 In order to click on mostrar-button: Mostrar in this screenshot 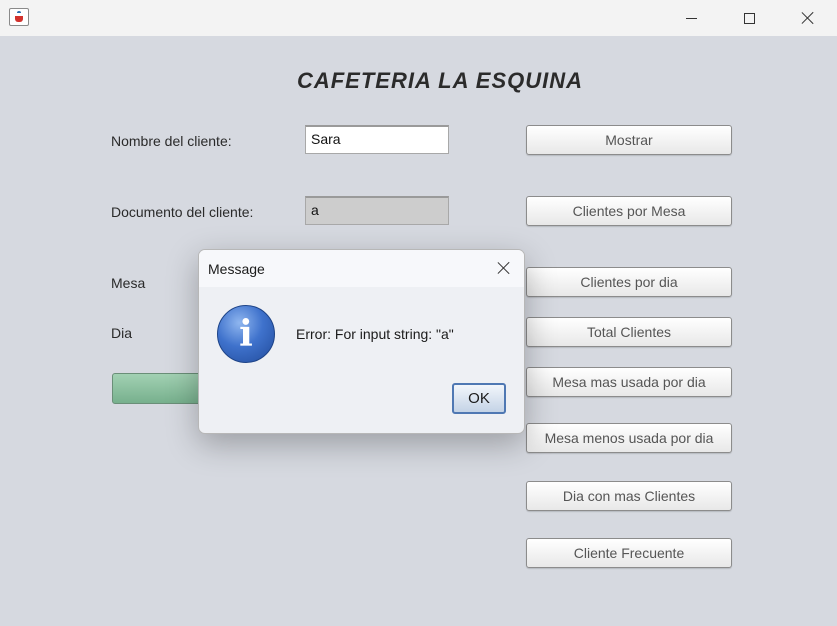, I will do `click(629, 140)`.